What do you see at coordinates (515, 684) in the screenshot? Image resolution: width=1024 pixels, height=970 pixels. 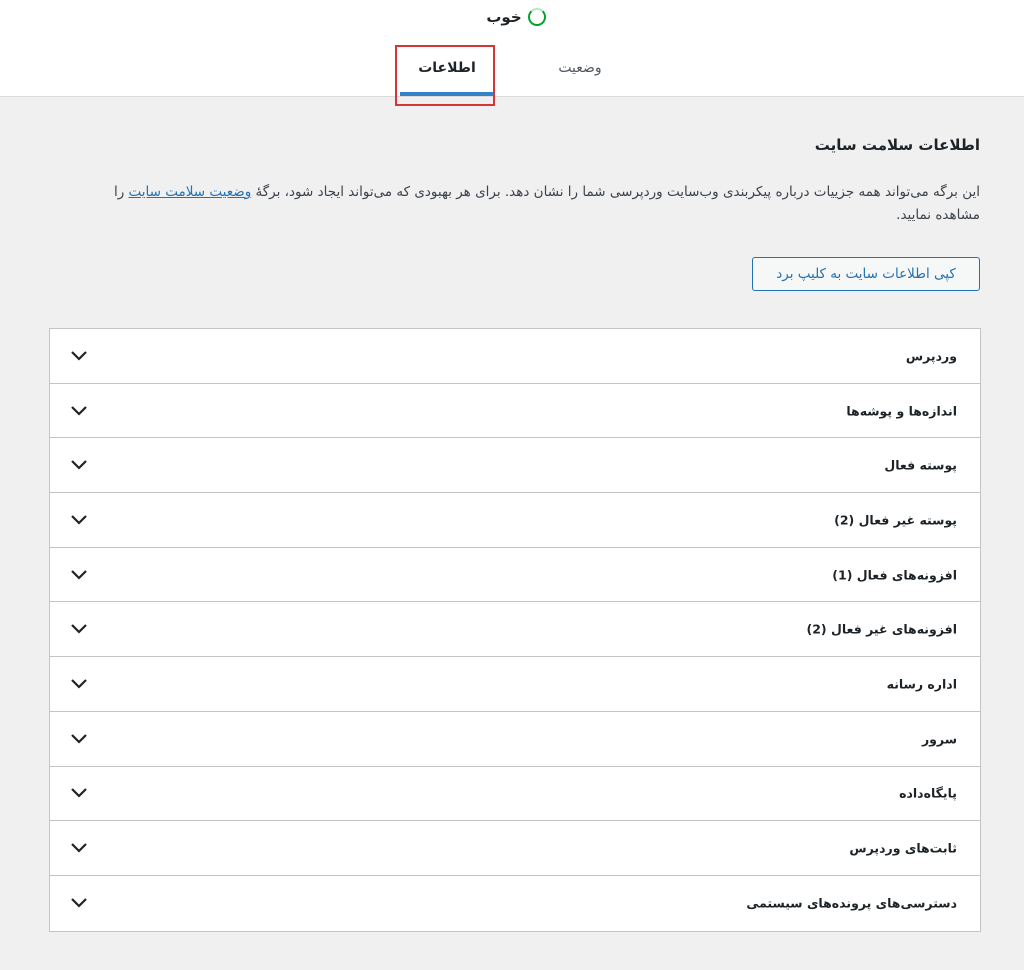 I see `accordion-item: اداره رسانه` at bounding box center [515, 684].